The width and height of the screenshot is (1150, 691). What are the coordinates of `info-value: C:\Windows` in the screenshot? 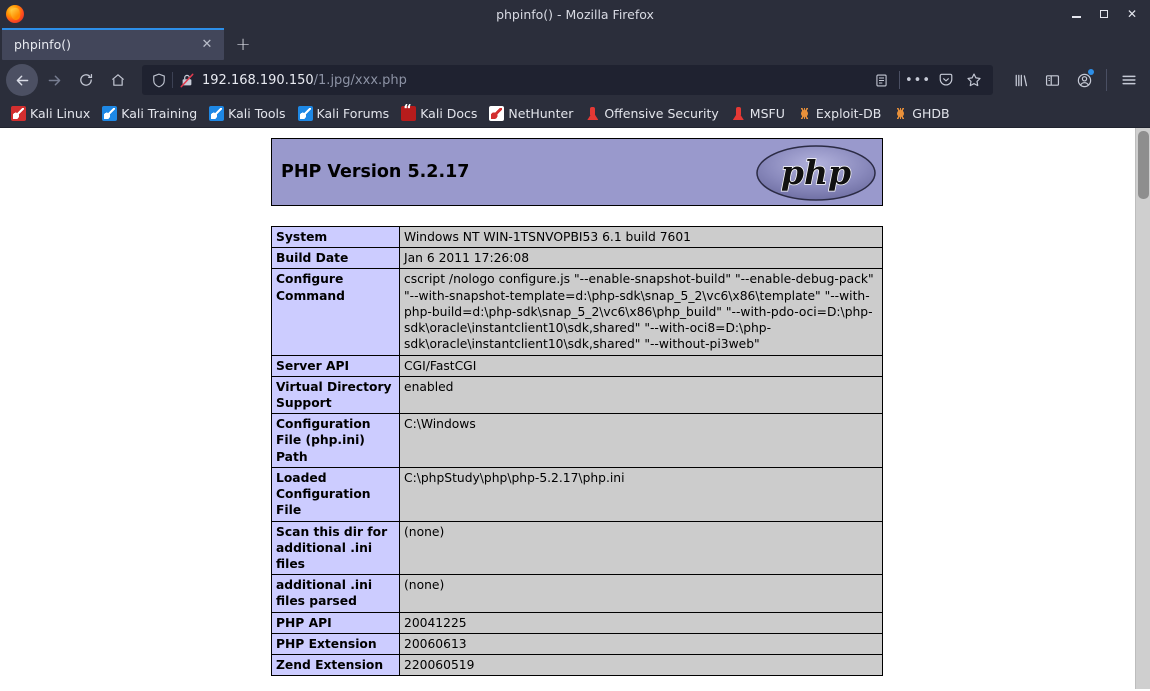 It's located at (641, 440).